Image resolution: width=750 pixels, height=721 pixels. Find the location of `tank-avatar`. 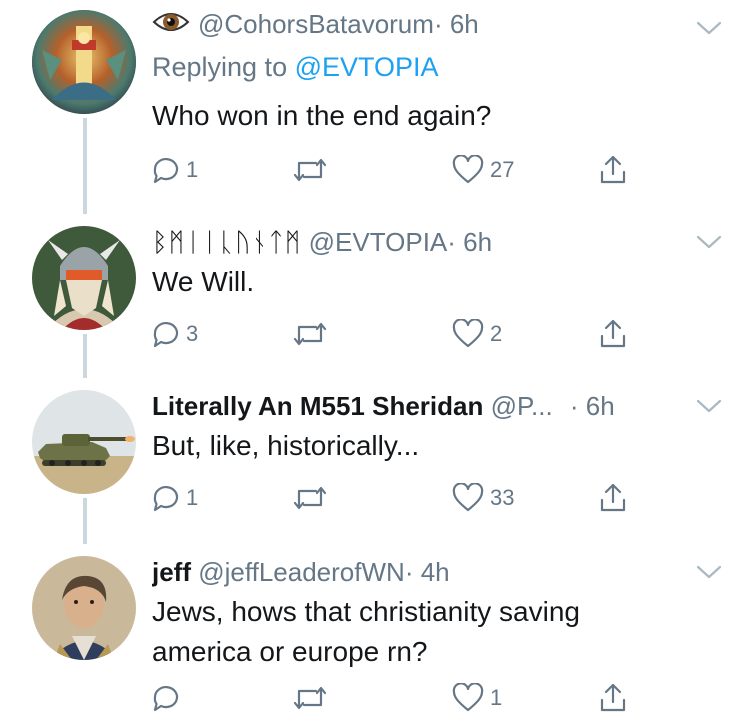

tank-avatar is located at coordinates (84, 442).